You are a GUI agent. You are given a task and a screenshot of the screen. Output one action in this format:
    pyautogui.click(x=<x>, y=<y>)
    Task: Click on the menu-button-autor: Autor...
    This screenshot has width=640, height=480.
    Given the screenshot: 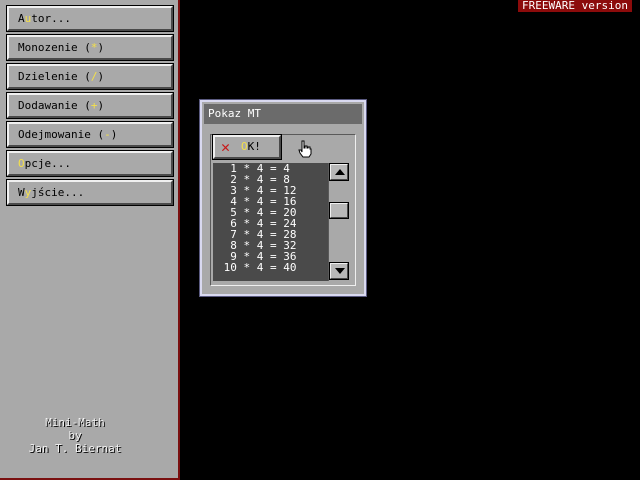 What is the action you would take?
    pyautogui.click(x=90, y=18)
    